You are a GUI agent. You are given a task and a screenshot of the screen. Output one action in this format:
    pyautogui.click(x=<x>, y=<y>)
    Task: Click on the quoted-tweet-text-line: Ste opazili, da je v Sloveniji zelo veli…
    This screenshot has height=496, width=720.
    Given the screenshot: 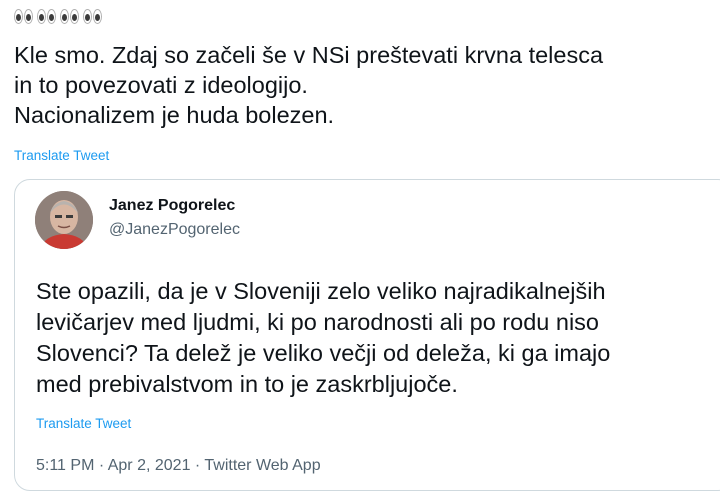 What is the action you would take?
    pyautogui.click(x=321, y=291)
    